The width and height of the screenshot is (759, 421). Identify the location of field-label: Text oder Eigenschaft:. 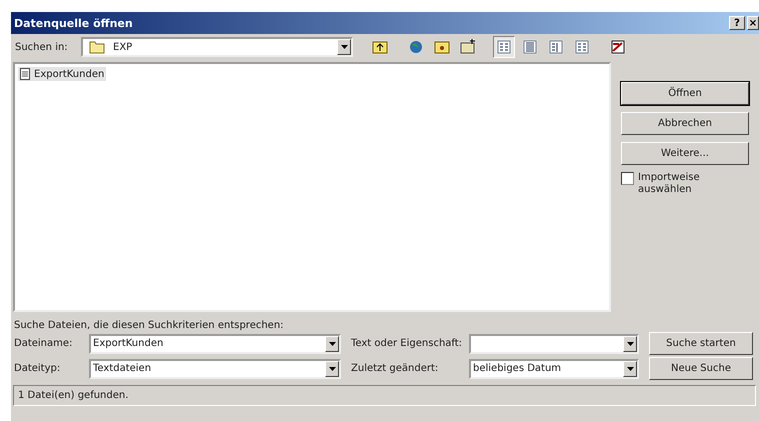
(407, 343).